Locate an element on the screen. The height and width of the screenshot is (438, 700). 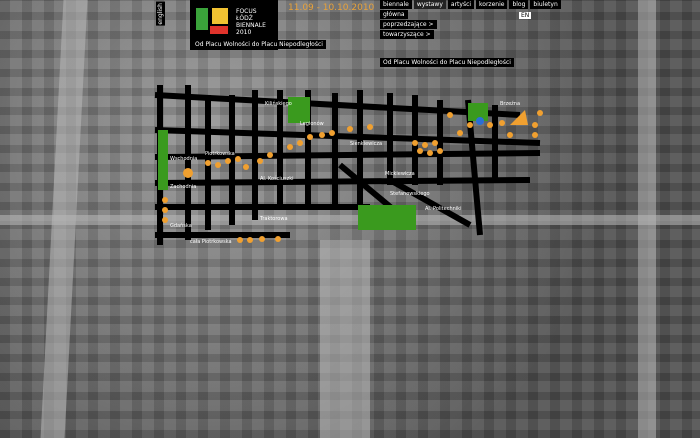
label-brzezna: Brzeźna is located at coordinates (510, 103).